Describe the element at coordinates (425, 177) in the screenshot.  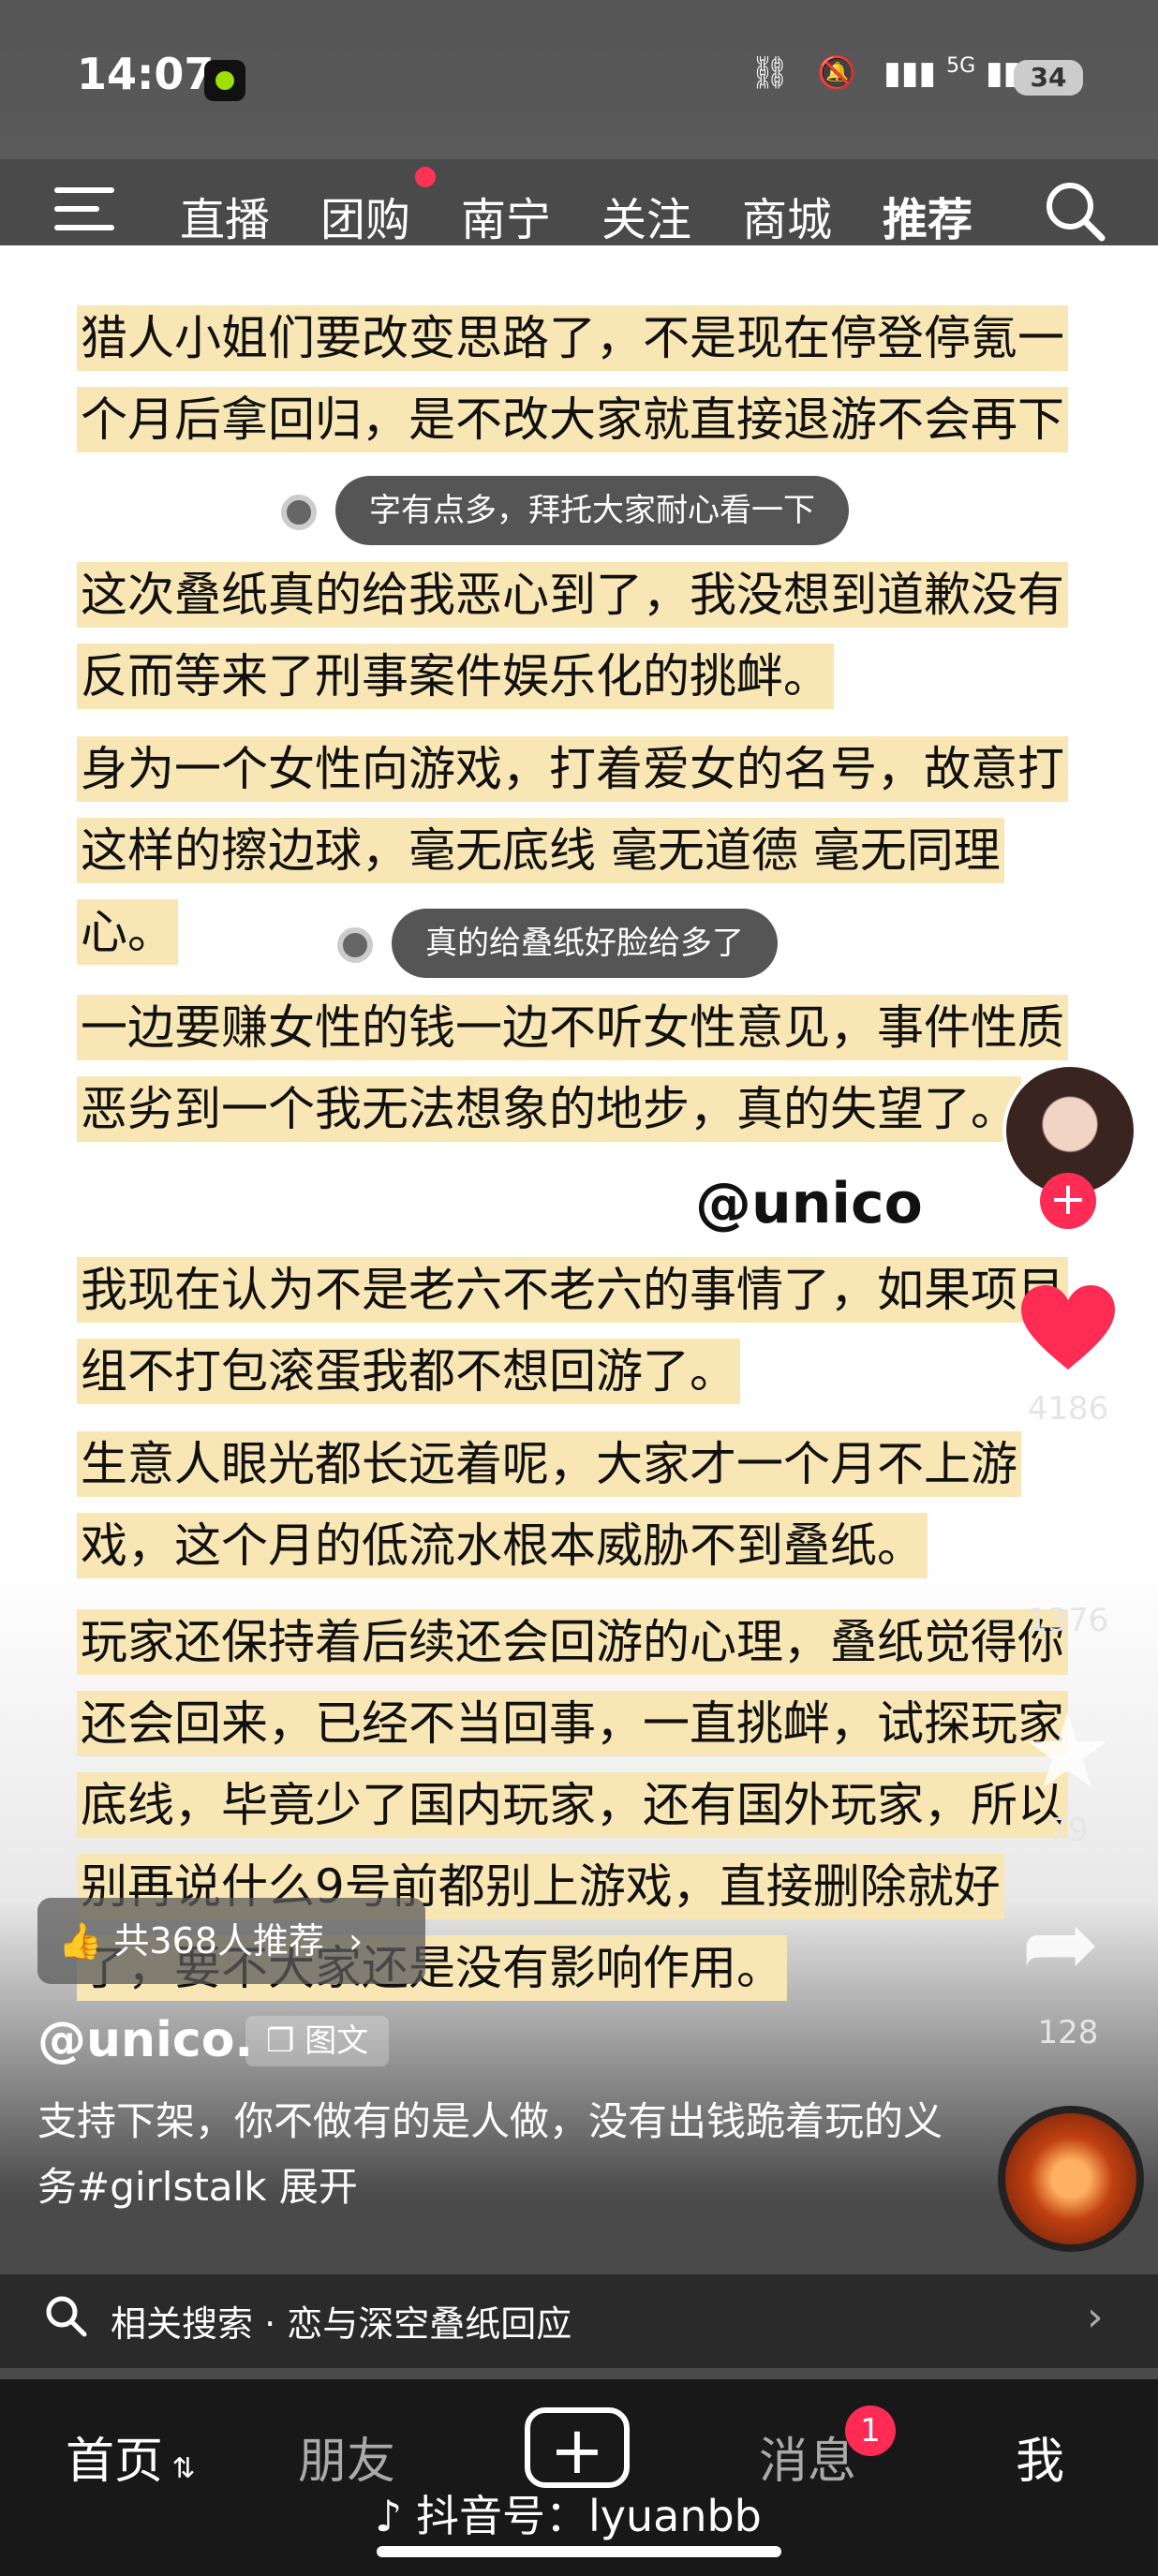
I see `notification-dot` at that location.